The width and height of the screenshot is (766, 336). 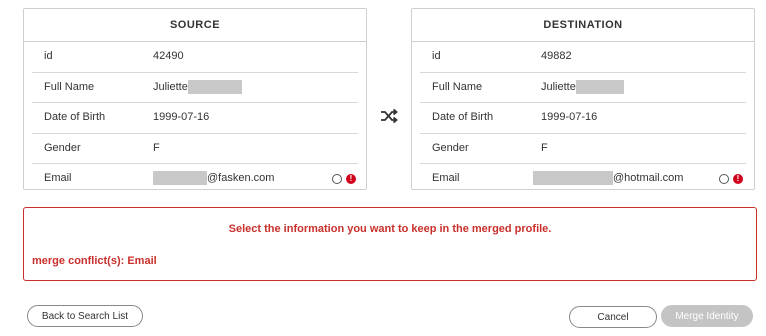 I want to click on field-value: @fasken.com, so click(x=241, y=178).